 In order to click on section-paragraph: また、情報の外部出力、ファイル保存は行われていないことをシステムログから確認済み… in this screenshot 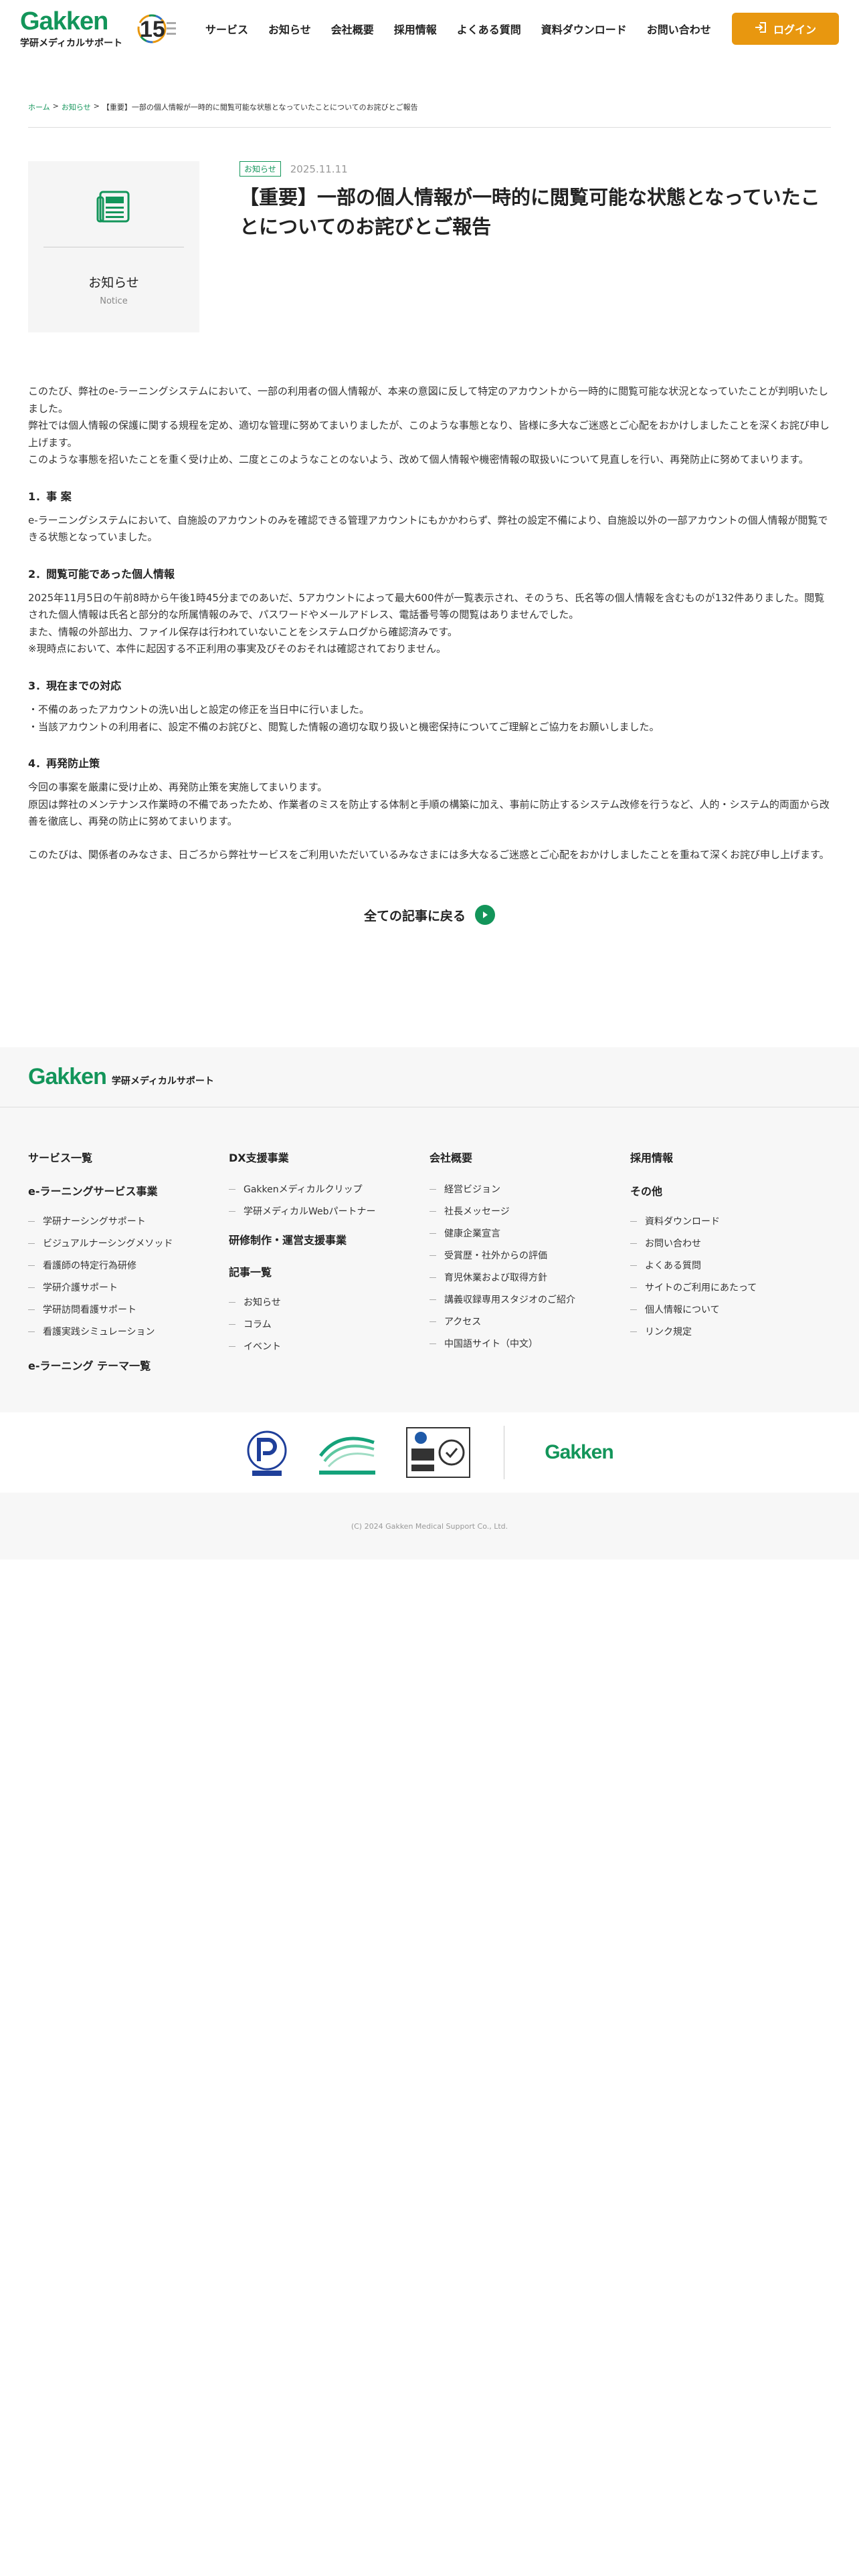, I will do `click(243, 631)`.